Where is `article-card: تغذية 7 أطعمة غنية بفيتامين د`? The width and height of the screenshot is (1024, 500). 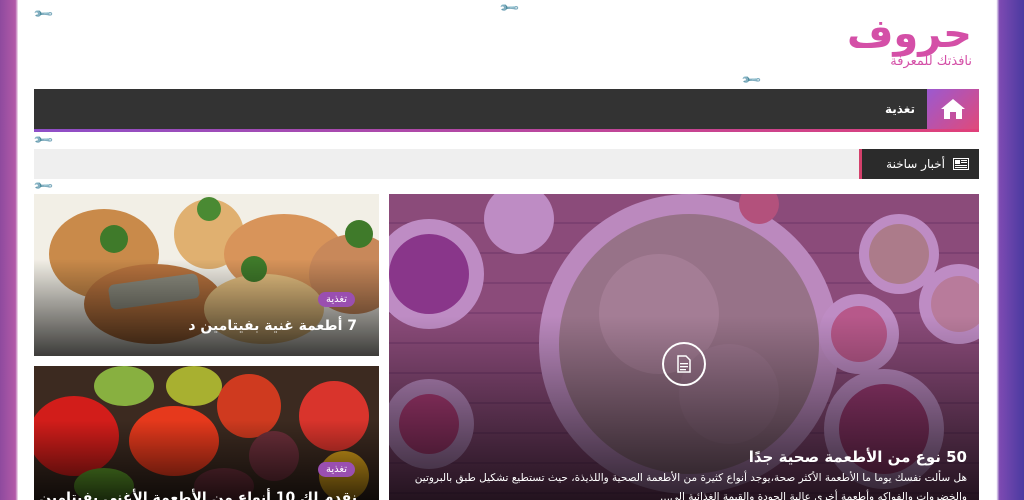
article-card: تغذية 7 أطعمة غنية بفيتامين د is located at coordinates (206, 275).